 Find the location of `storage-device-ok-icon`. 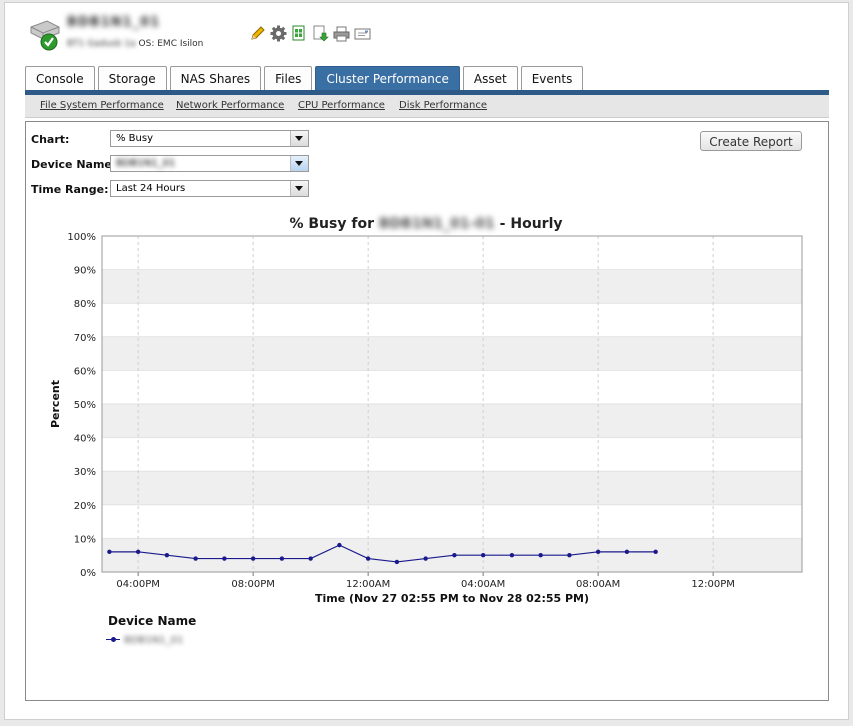

storage-device-ok-icon is located at coordinates (45, 35).